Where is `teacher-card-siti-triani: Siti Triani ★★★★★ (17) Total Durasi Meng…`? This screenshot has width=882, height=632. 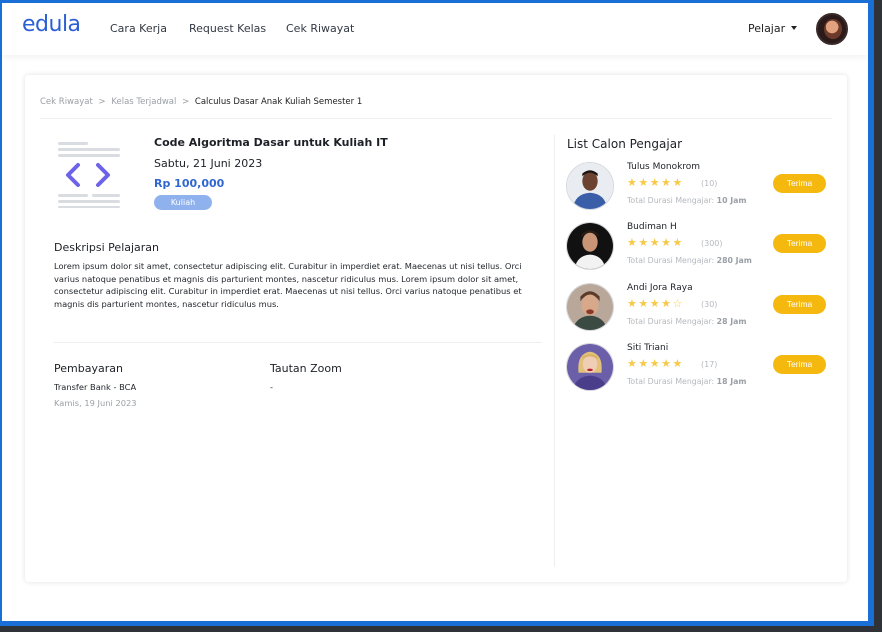
teacher-card-siti-triani: Siti Triani ★★★★★ (17) Total Durasi Meng… is located at coordinates (698, 368).